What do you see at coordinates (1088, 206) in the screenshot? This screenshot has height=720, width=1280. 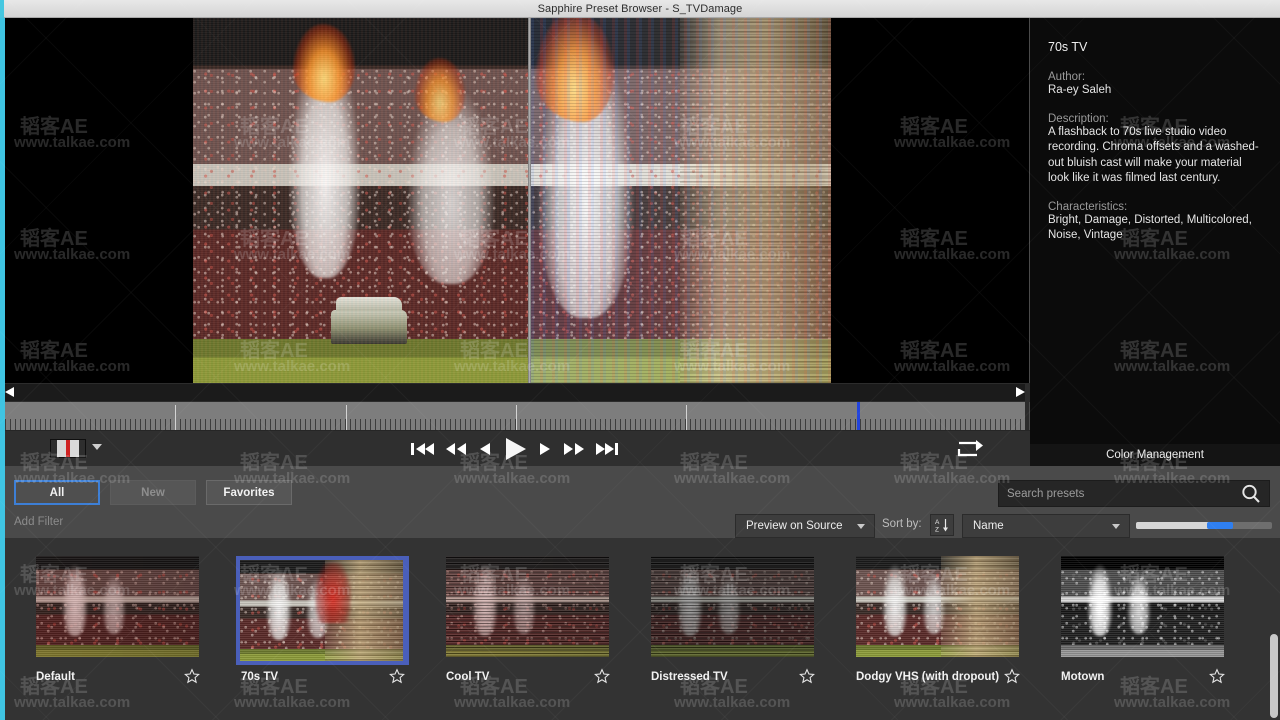 I see `info-characteristics-label: Characteristics:` at bounding box center [1088, 206].